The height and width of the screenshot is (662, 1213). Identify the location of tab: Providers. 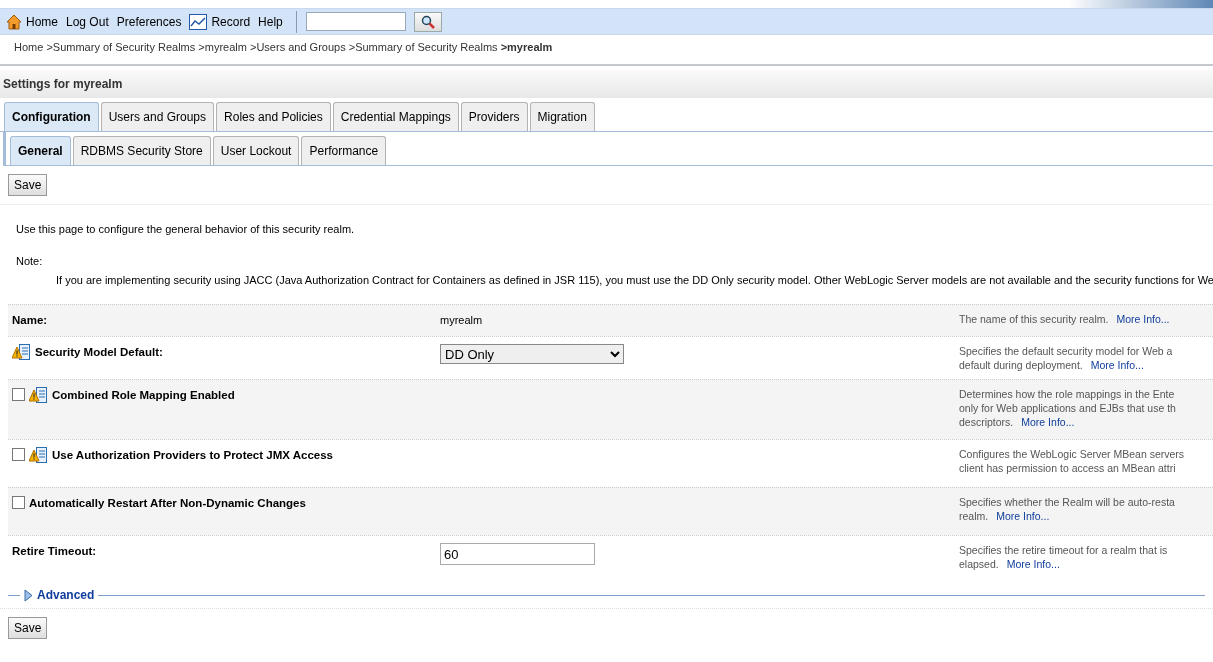
(494, 116).